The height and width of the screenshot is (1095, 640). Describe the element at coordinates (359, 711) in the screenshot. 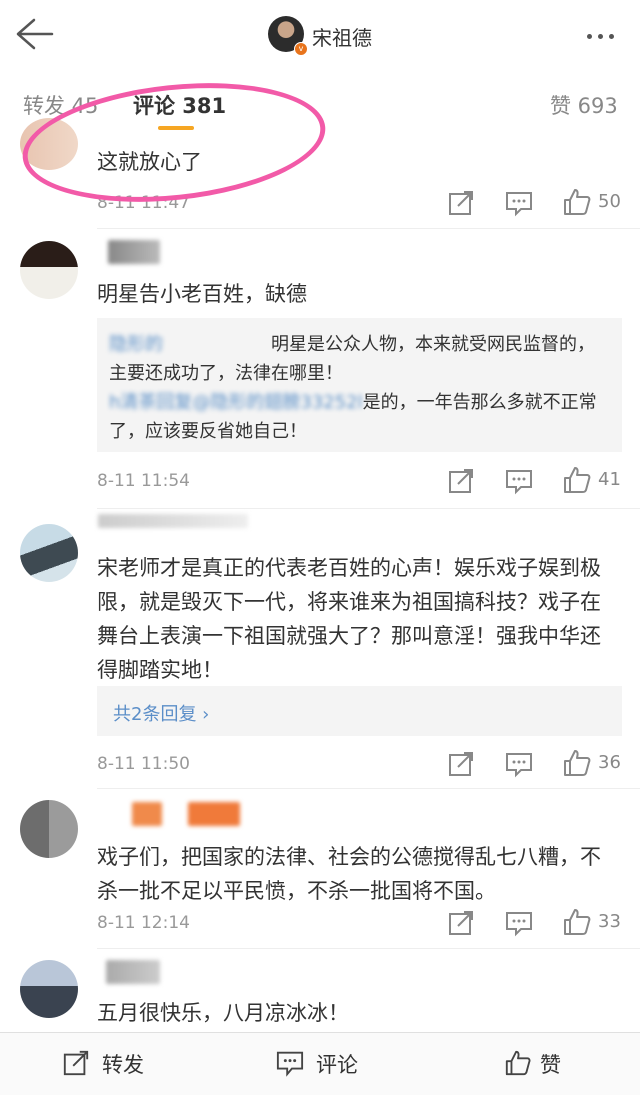

I see `reply-box: 共2条回复 ›` at that location.